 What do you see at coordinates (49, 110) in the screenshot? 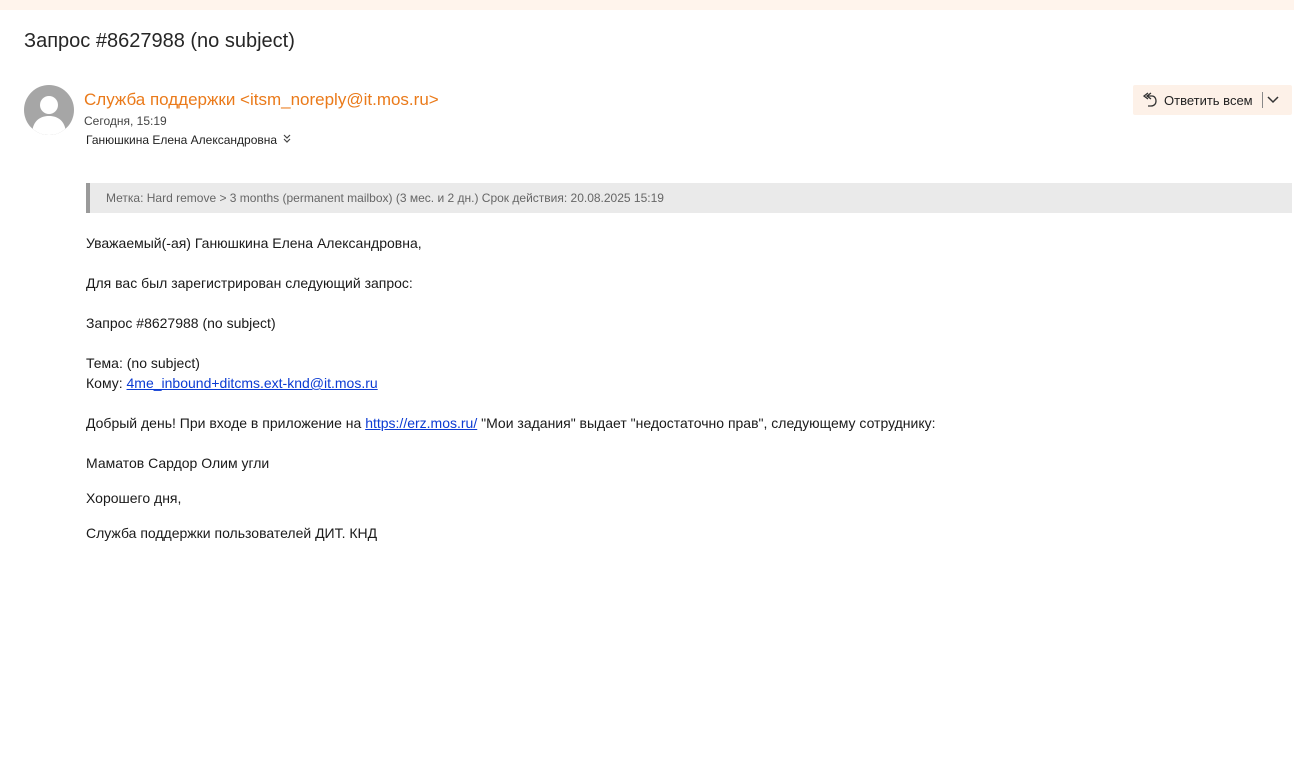
I see `person-icon` at bounding box center [49, 110].